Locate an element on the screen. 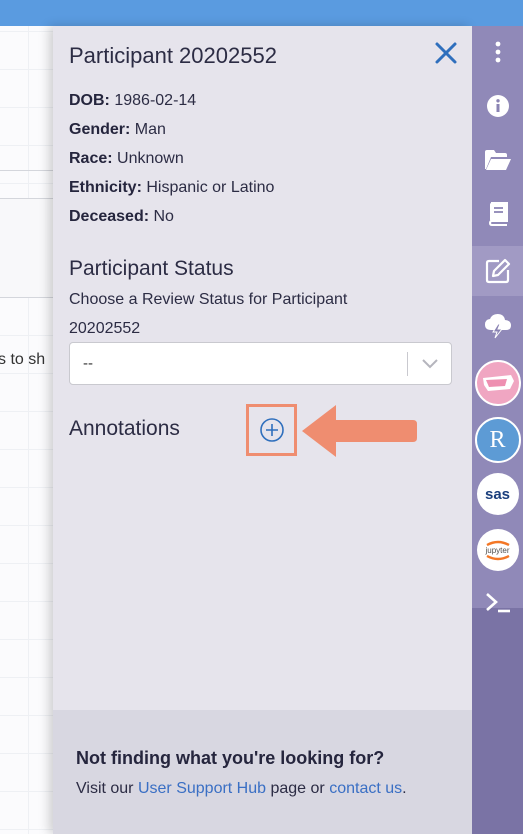  drawer-title: Participant 20202552 is located at coordinates (173, 55).